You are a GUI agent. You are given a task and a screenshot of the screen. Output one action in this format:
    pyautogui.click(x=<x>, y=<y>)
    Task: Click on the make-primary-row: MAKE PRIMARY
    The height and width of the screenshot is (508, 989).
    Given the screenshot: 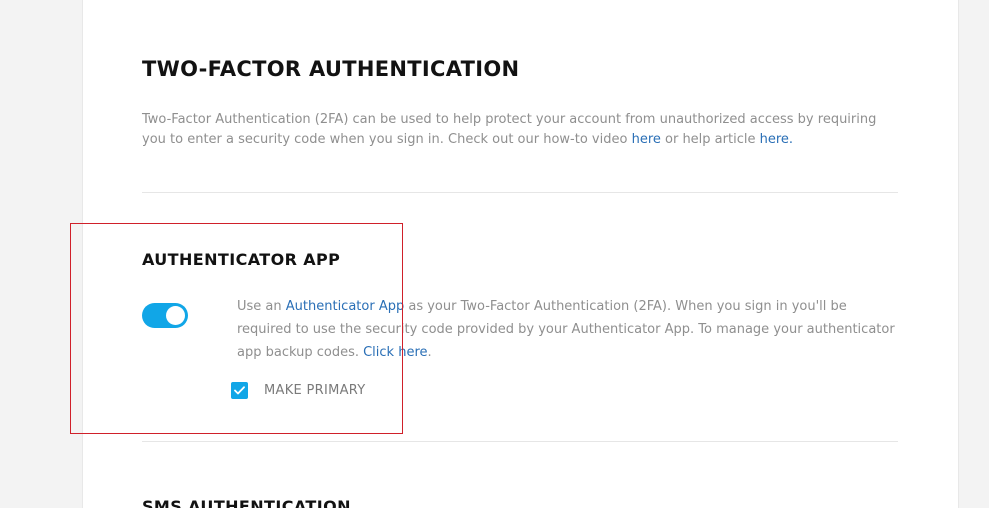 What is the action you would take?
    pyautogui.click(x=298, y=390)
    